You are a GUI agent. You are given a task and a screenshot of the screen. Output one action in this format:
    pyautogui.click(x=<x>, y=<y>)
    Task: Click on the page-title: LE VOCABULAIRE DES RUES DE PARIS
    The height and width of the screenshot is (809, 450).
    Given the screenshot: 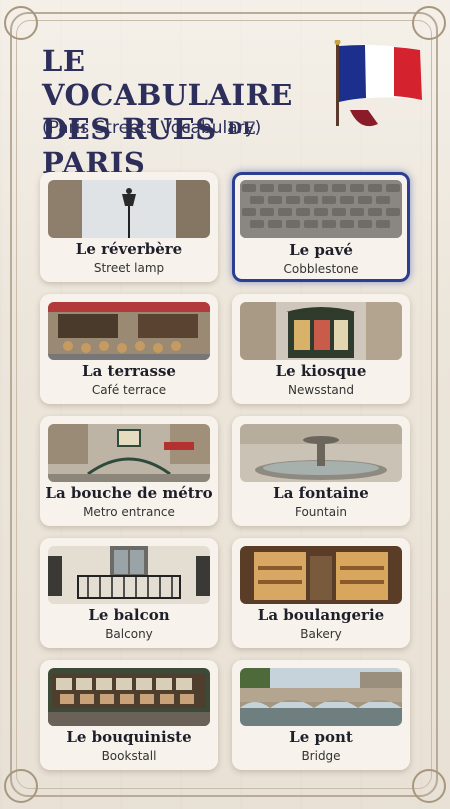 What is the action you would take?
    pyautogui.click(x=192, y=112)
    